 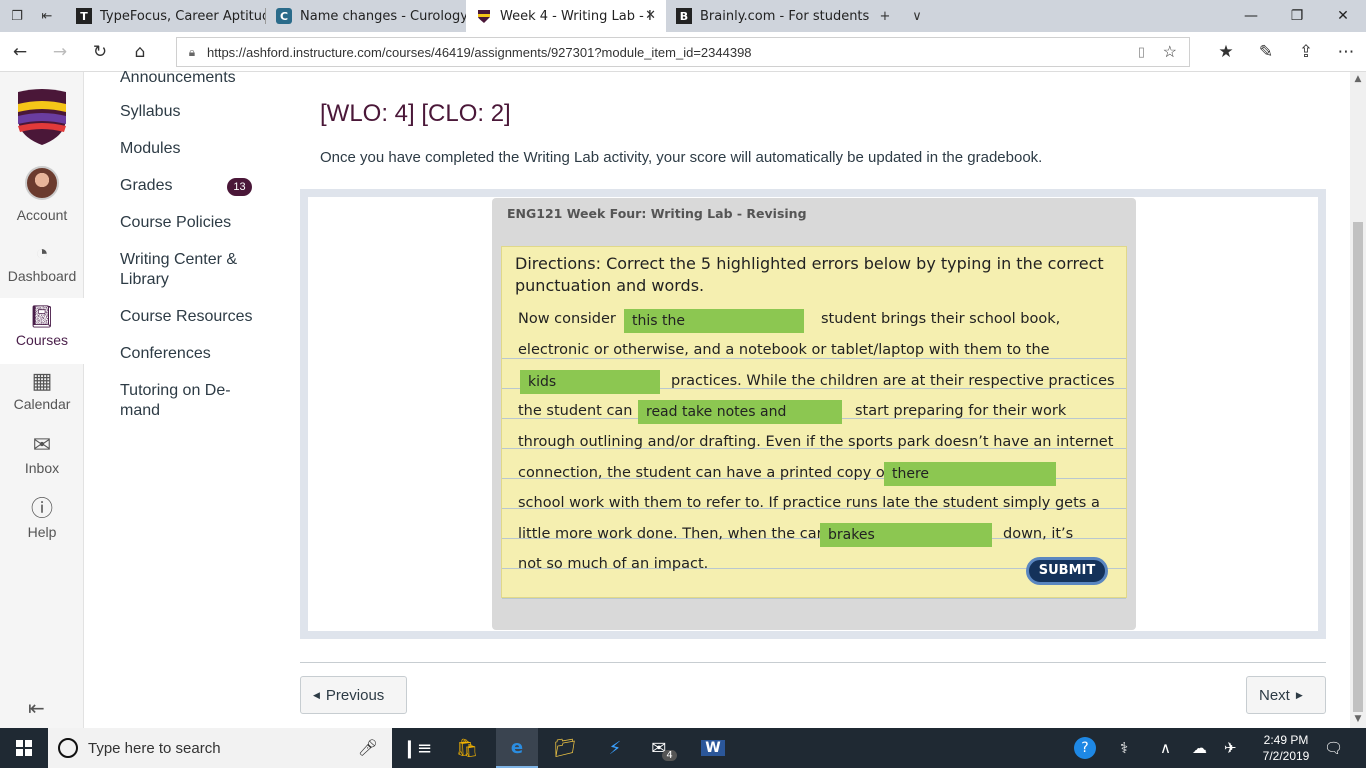 I want to click on calendar-icon: ▦, so click(x=42, y=380).